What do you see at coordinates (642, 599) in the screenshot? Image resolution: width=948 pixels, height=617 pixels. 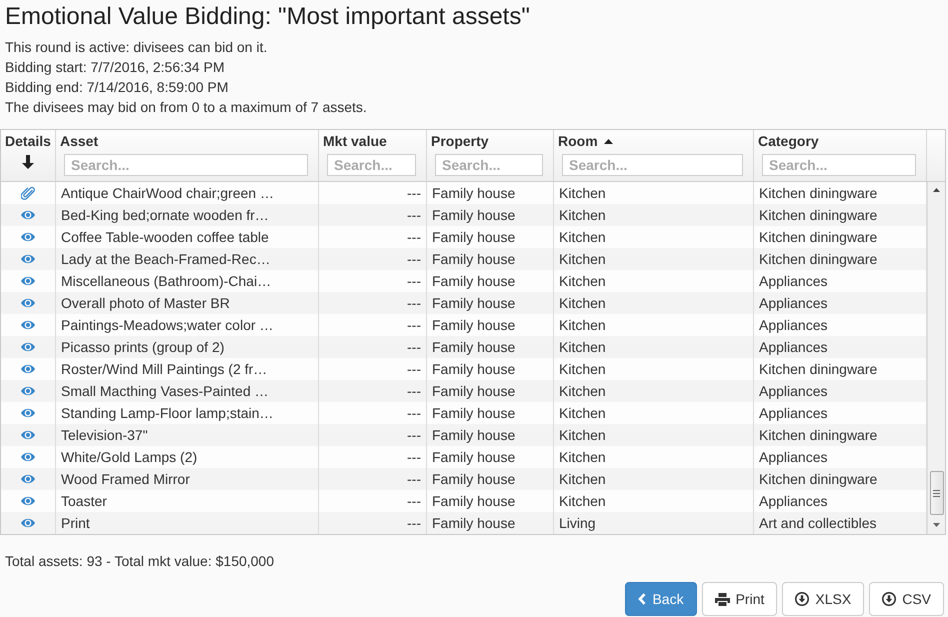 I see `chevron-left-icon` at bounding box center [642, 599].